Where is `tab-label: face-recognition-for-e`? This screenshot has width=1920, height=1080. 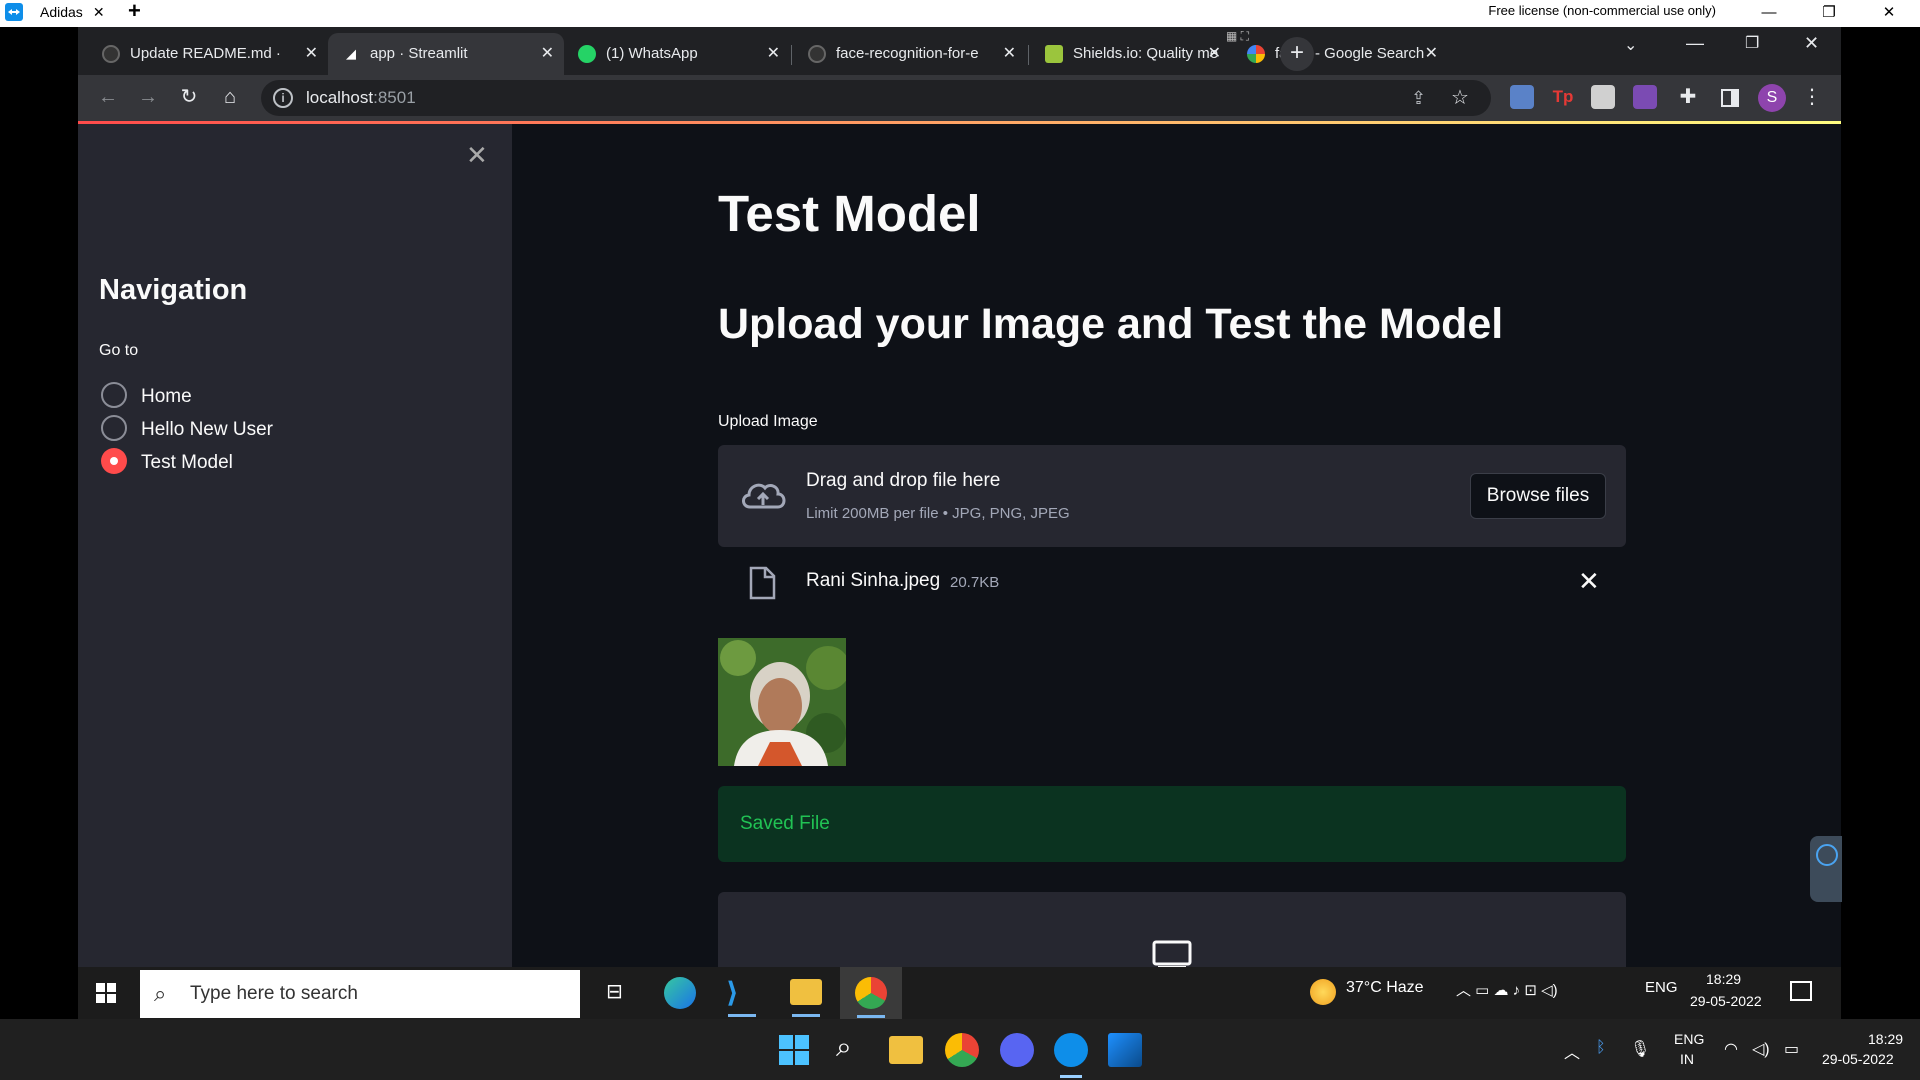
tab-label: face-recognition-for-e is located at coordinates (907, 53).